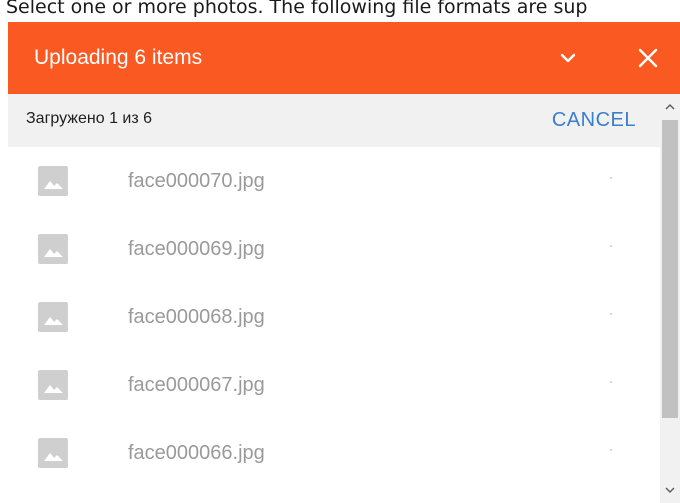  I want to click on upload-header: Uploading 6 items, so click(344, 58).